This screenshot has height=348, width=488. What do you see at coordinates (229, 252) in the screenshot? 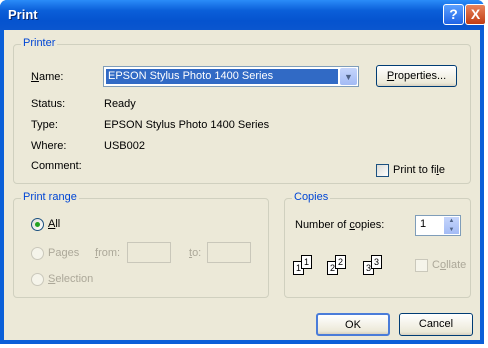
I see `to-page-input` at bounding box center [229, 252].